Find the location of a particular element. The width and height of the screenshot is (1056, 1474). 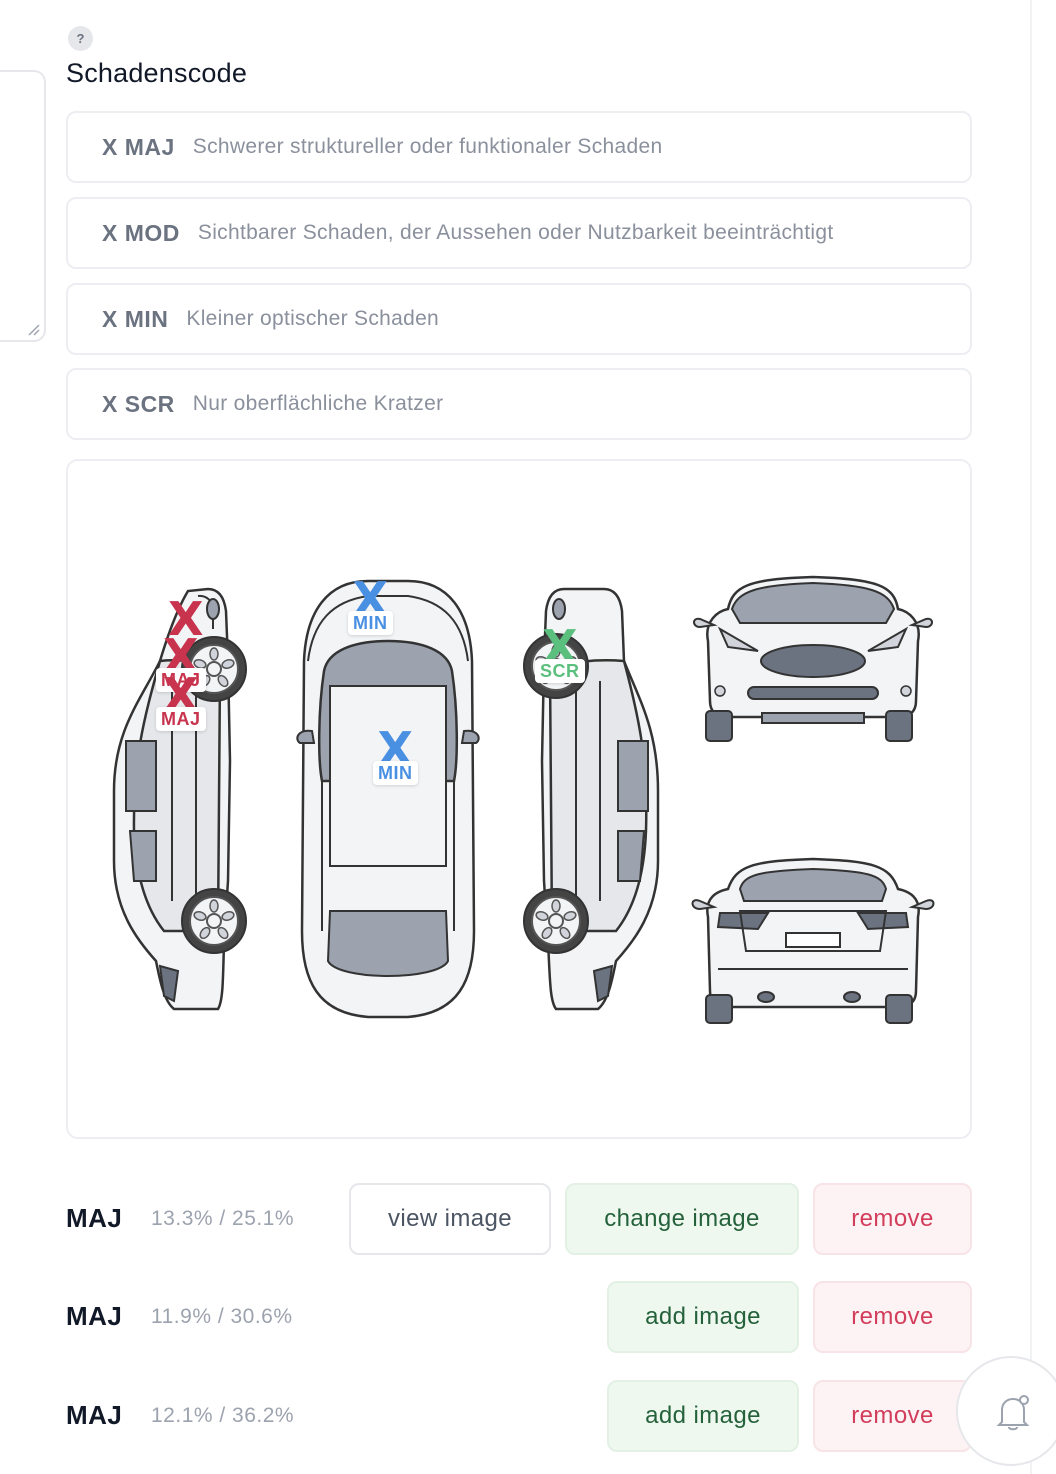

code-option-scr: X SCR Nur oberflächliche Kratzer is located at coordinates (519, 404).